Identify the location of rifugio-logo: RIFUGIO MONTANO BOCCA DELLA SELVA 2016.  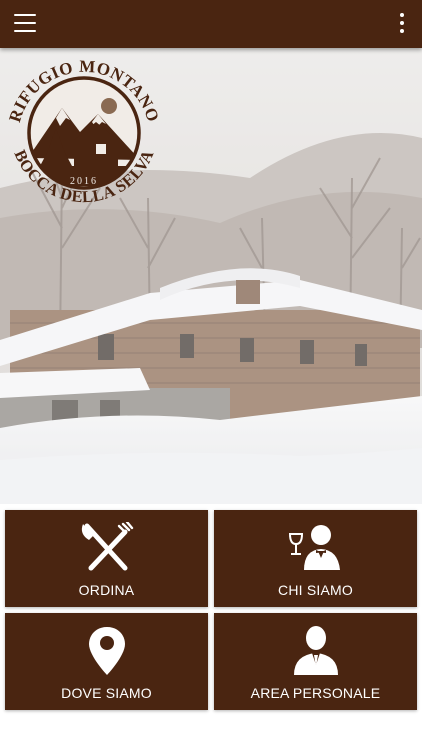
(83, 132).